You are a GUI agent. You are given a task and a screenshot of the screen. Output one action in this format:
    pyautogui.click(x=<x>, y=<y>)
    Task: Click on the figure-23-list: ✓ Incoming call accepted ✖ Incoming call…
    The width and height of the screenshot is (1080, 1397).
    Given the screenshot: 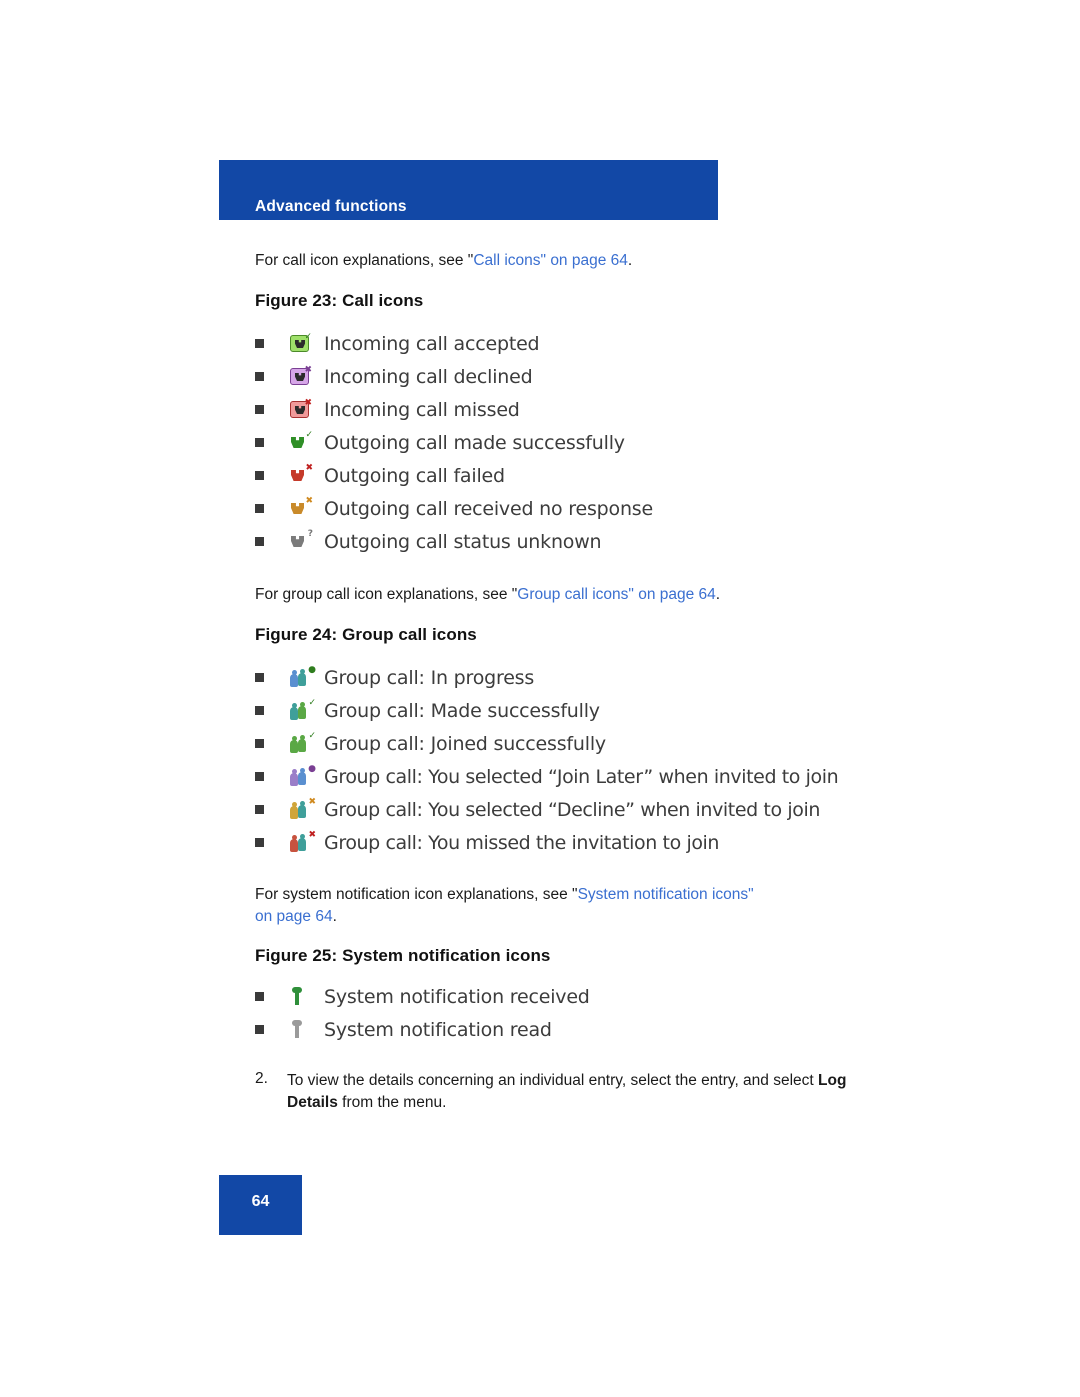 What is the action you would take?
    pyautogui.click(x=454, y=442)
    